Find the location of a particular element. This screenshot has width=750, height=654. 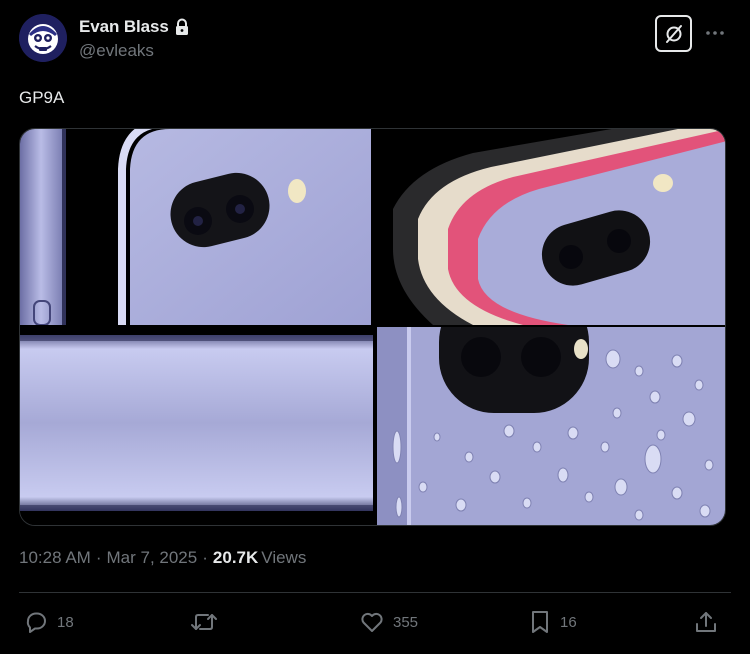

phone-side-camera-image is located at coordinates (195, 227).